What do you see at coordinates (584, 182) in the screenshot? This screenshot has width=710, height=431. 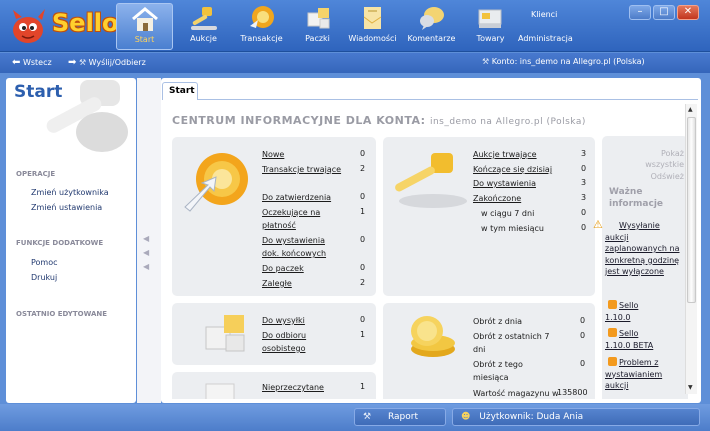 I see `auctions-do-wystawienia-value: 3` at bounding box center [584, 182].